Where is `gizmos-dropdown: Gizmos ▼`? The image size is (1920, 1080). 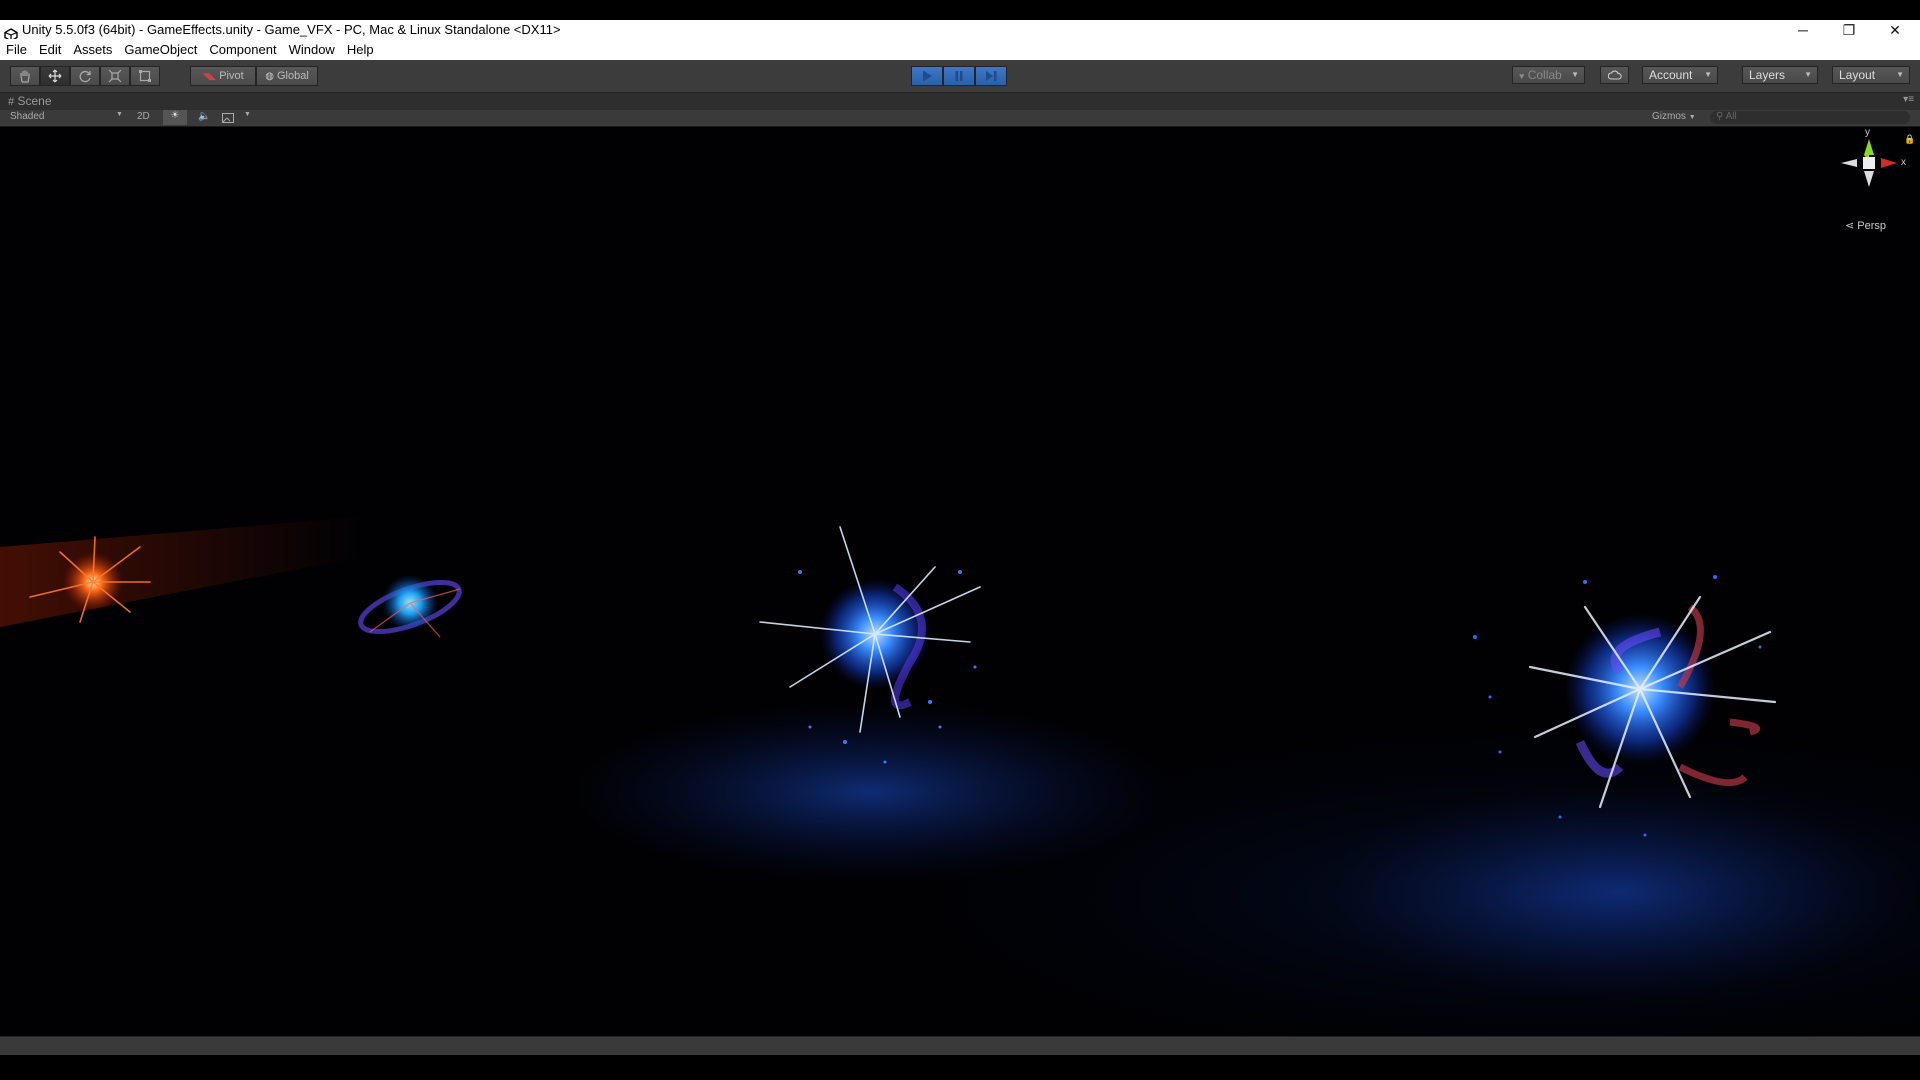 gizmos-dropdown: Gizmos ▼ is located at coordinates (1674, 116).